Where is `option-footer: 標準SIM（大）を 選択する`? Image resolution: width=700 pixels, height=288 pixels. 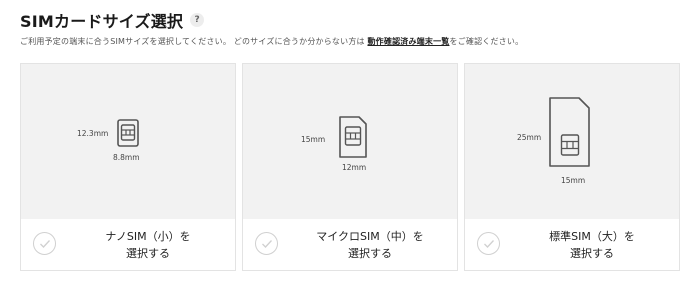
option-footer: 標準SIM（大）を 選択する is located at coordinates (572, 244).